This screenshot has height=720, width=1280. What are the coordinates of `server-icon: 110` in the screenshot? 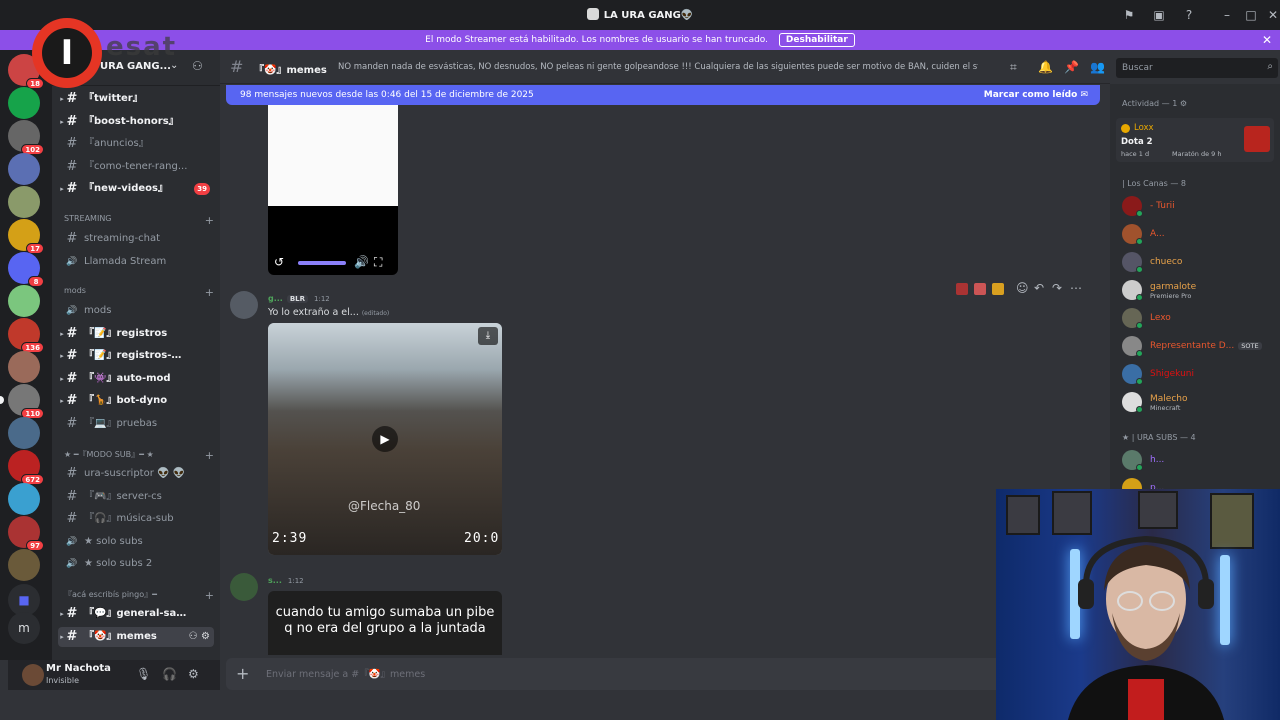 It's located at (22, 401).